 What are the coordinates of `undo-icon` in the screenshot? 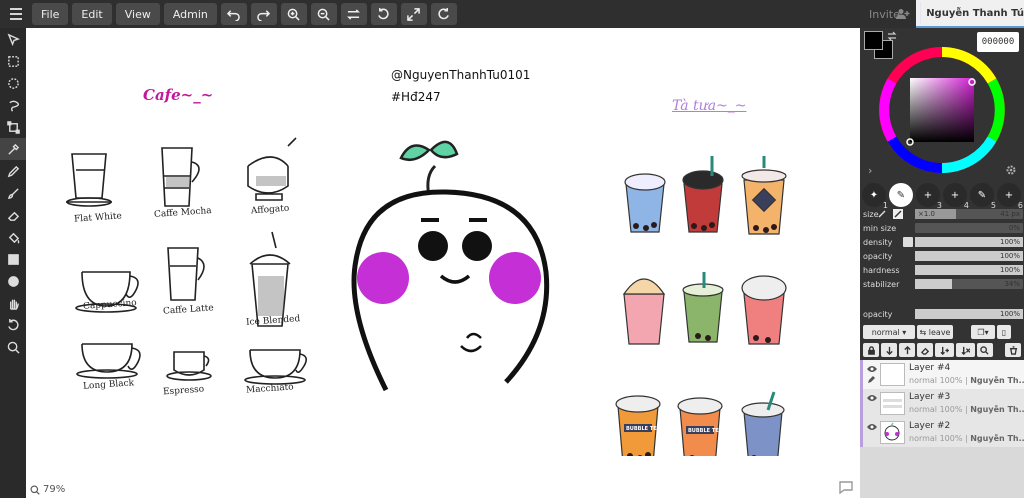 It's located at (234, 15).